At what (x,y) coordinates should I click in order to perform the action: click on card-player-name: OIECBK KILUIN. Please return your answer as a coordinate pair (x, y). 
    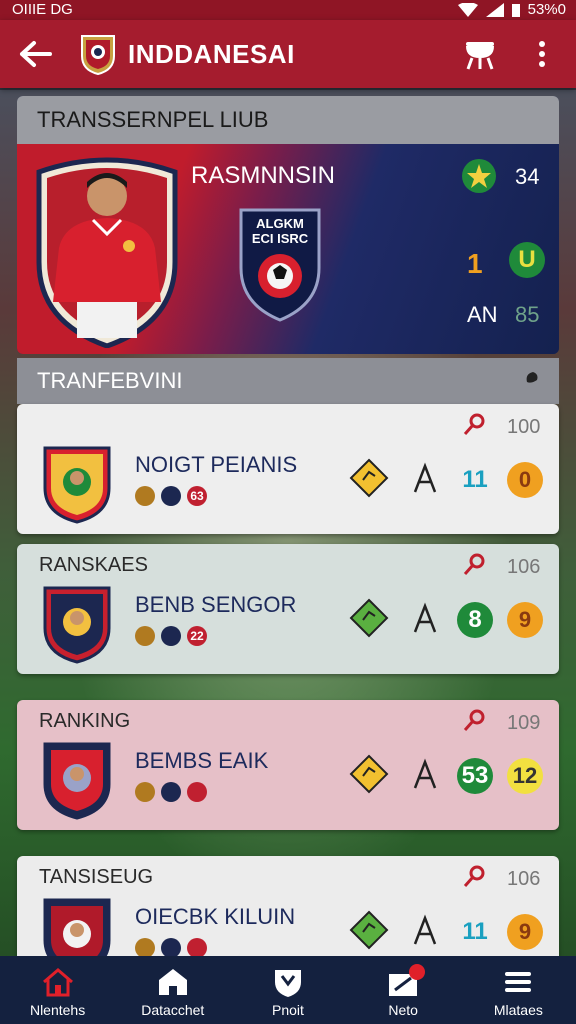
    Looking at the image, I should click on (215, 916).